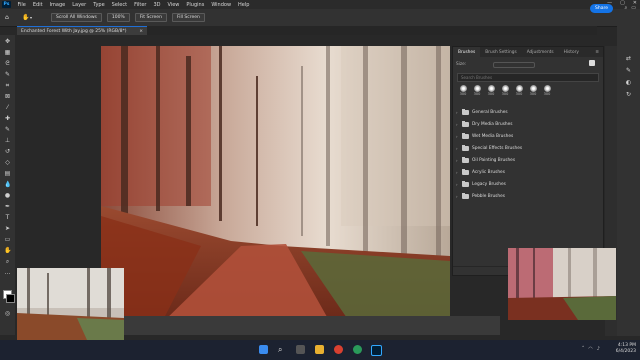 The height and width of the screenshot is (360, 640). What do you see at coordinates (7, 313) in the screenshot?
I see `quick-mask-icon: ◎` at bounding box center [7, 313].